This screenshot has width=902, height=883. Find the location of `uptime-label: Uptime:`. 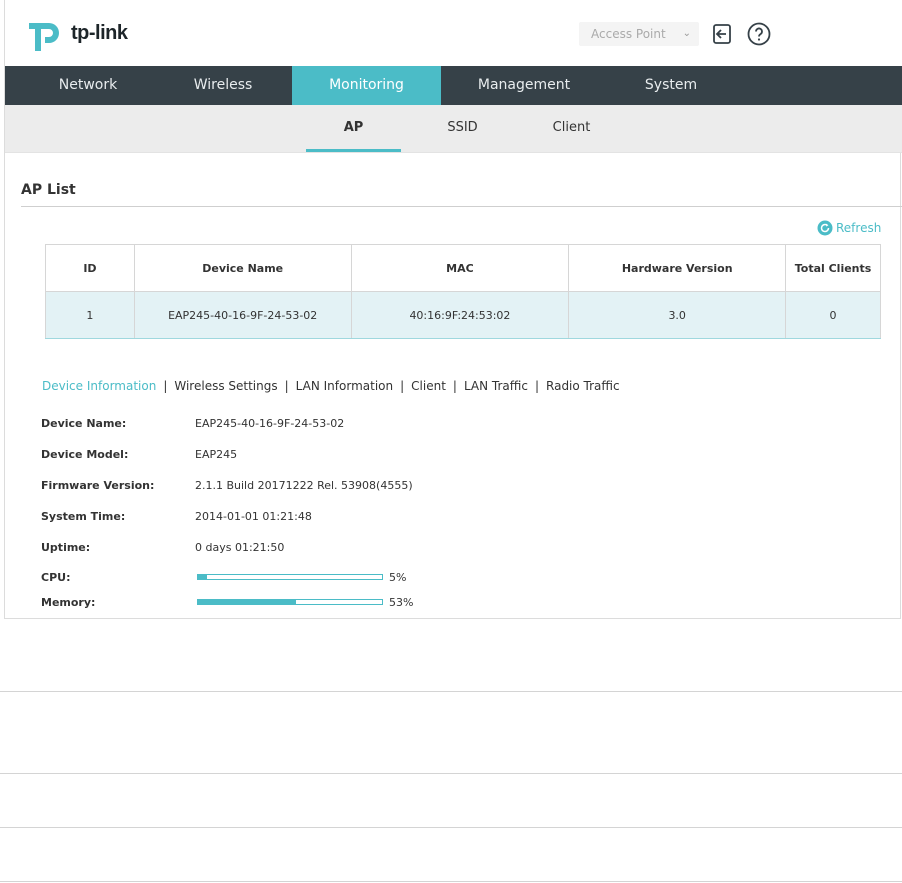

uptime-label: Uptime: is located at coordinates (66, 547).